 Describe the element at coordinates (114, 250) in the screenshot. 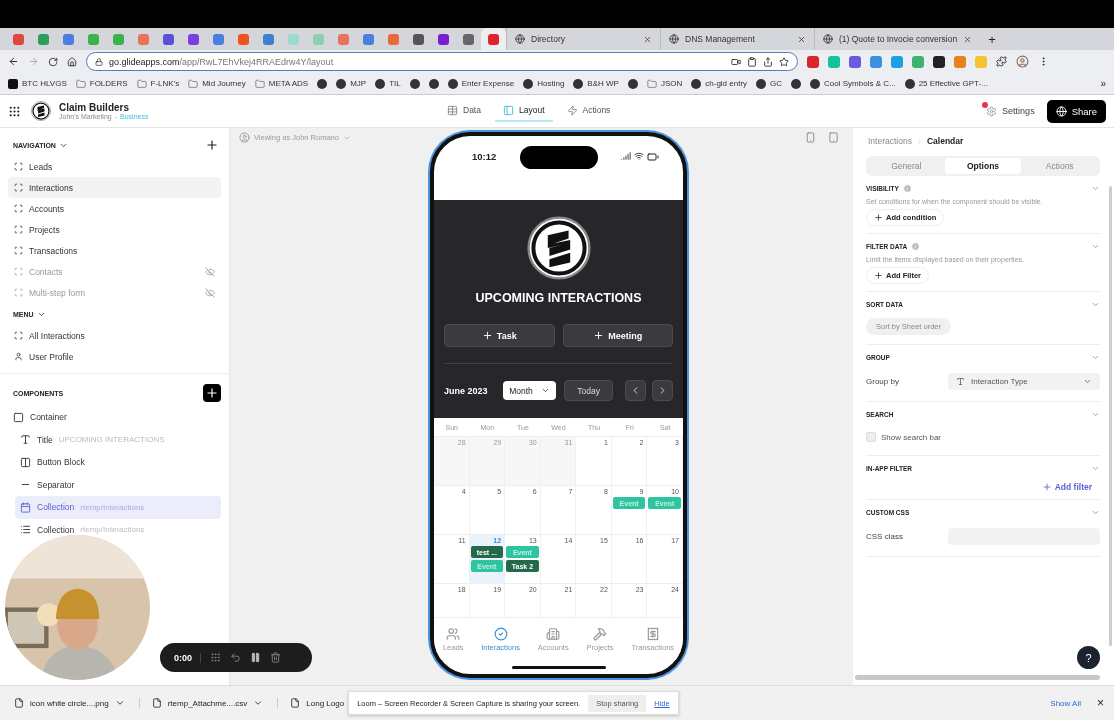

I see `nav-item: Transactions` at that location.